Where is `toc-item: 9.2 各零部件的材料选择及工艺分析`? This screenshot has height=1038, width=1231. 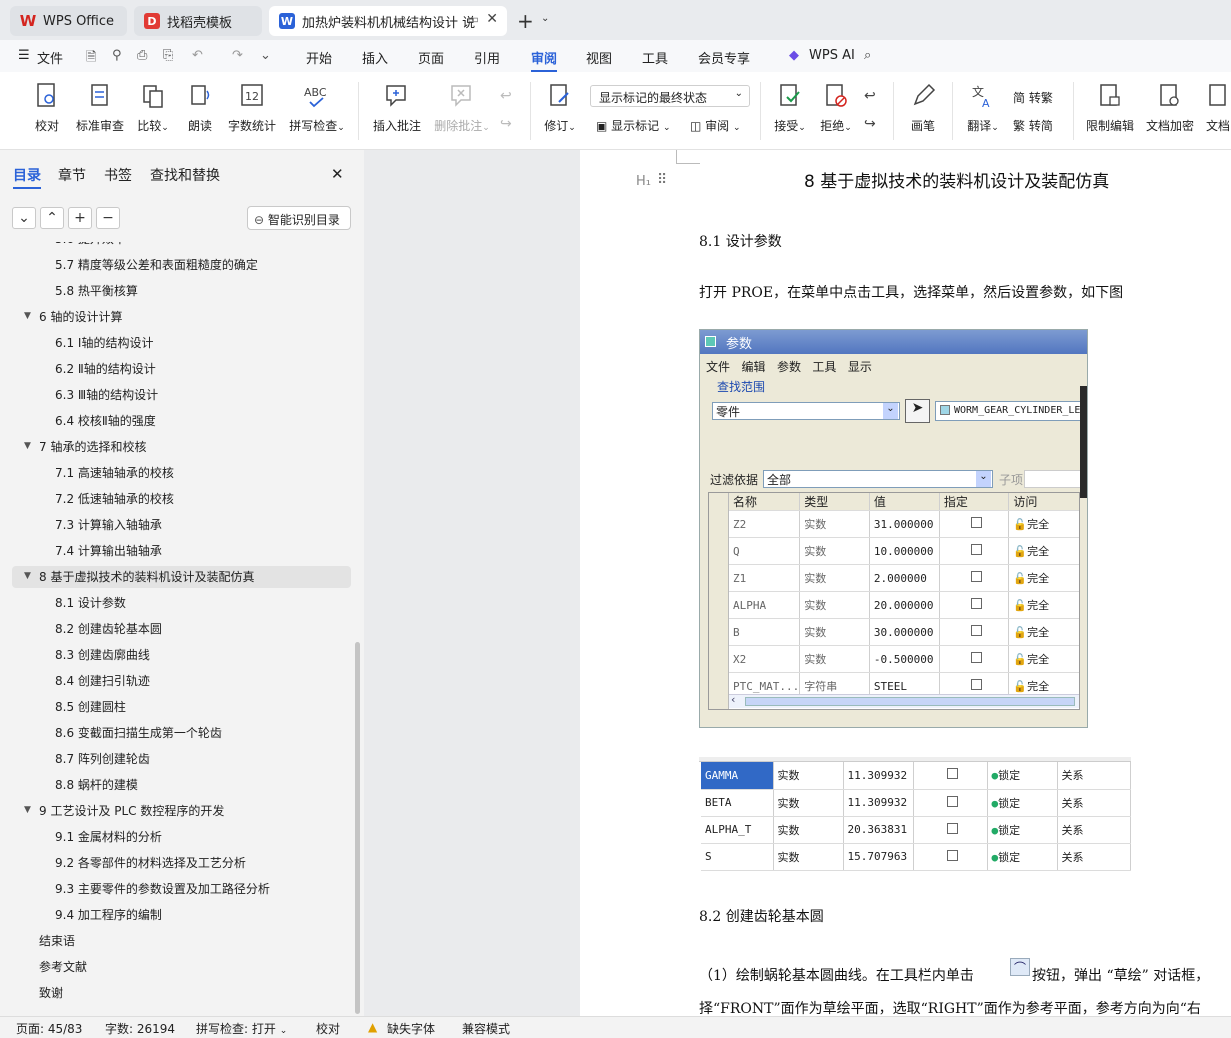 toc-item: 9.2 各零部件的材料选择及工艺分析 is located at coordinates (150, 863).